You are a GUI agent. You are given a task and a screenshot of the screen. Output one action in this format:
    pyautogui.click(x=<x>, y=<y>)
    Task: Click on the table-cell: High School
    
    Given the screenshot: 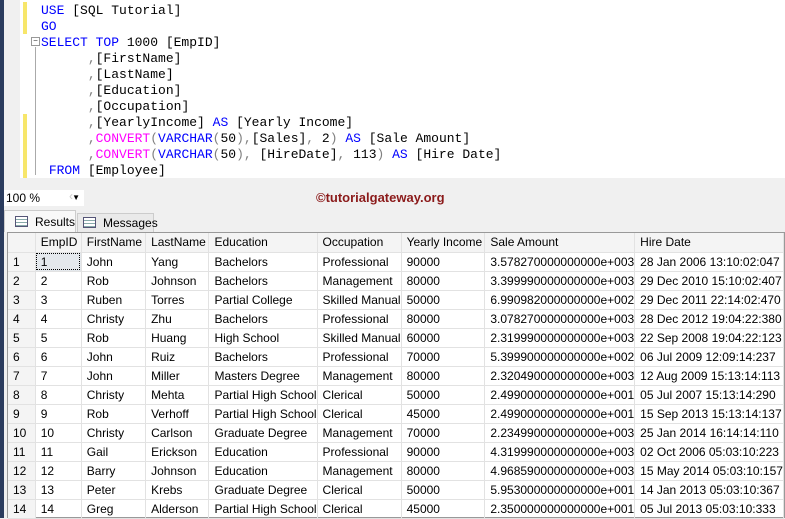 What is the action you would take?
    pyautogui.click(x=263, y=338)
    